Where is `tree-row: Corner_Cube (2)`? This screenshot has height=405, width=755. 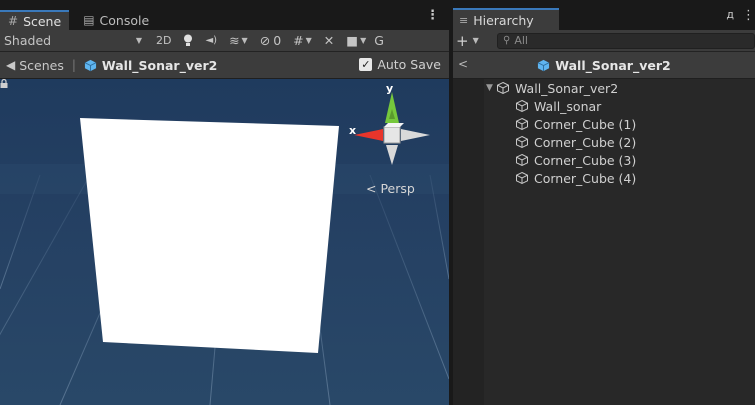
tree-row: Corner_Cube (2) is located at coordinates (604, 142).